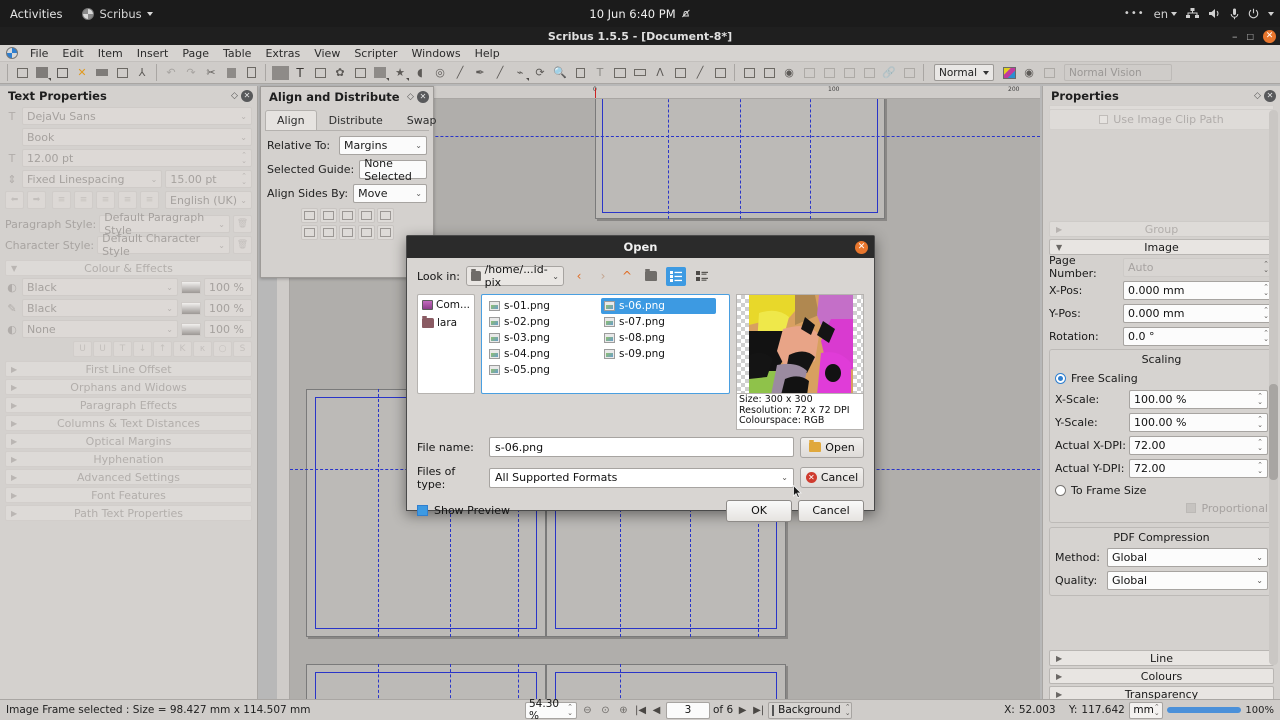 The width and height of the screenshot is (1280, 720). What do you see at coordinates (639, 14) in the screenshot?
I see `clock: 10 Jun 6:40 PM` at bounding box center [639, 14].